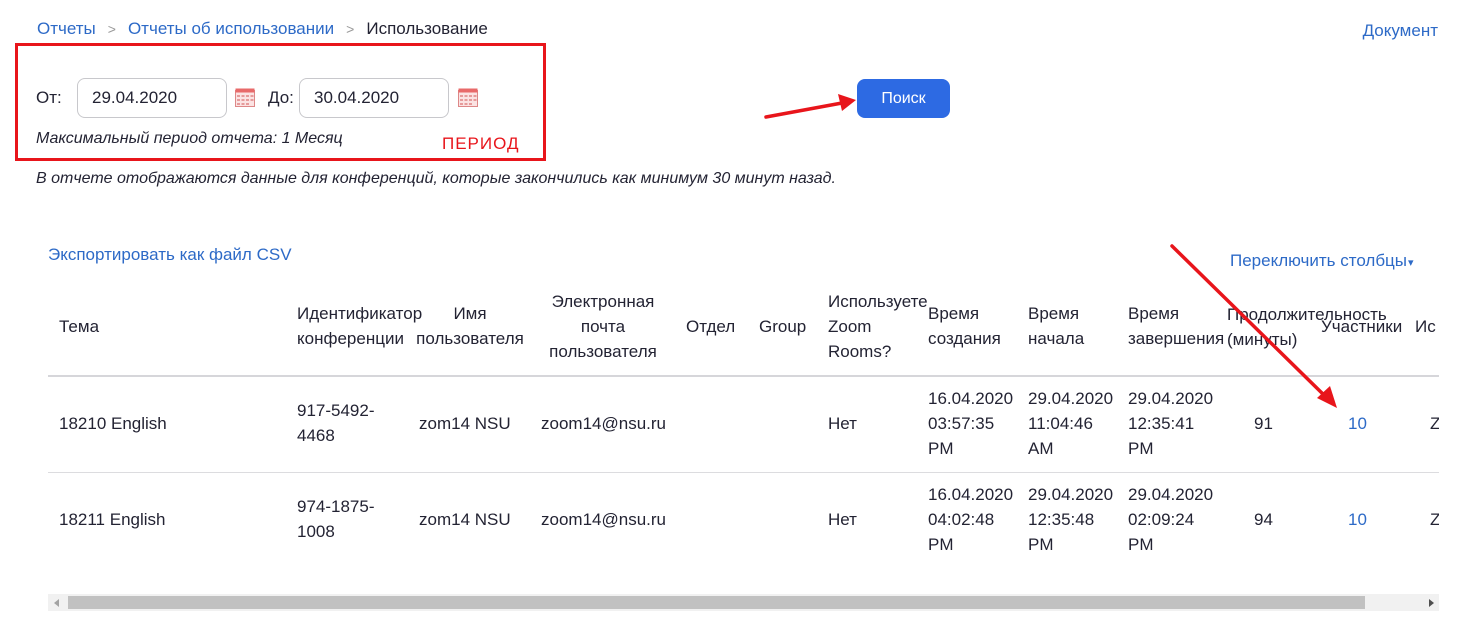  I want to click on cell-line: 04:02:48, so click(961, 519).